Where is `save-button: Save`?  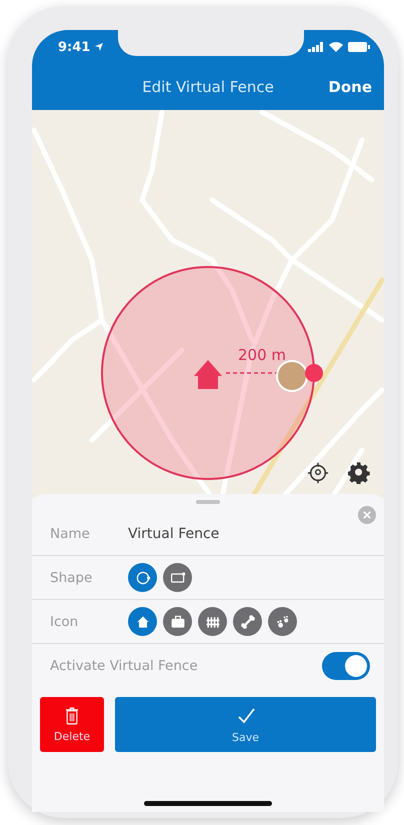
save-button: Save is located at coordinates (245, 724).